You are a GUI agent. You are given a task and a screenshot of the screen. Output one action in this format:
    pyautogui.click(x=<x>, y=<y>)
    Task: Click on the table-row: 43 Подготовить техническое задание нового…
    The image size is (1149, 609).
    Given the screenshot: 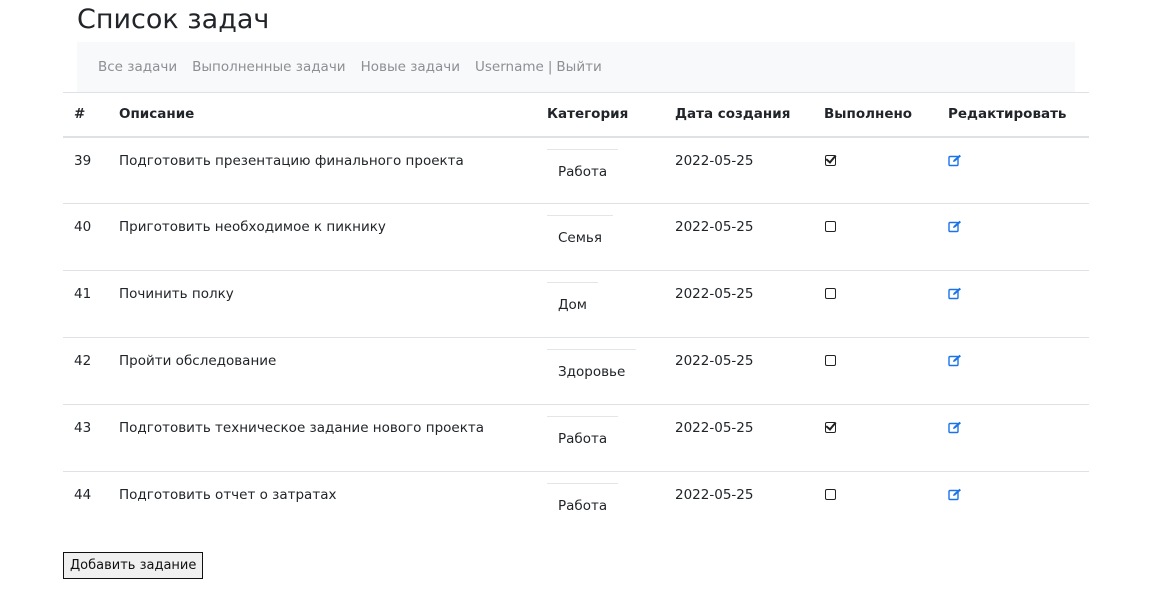 What is the action you would take?
    pyautogui.click(x=576, y=438)
    